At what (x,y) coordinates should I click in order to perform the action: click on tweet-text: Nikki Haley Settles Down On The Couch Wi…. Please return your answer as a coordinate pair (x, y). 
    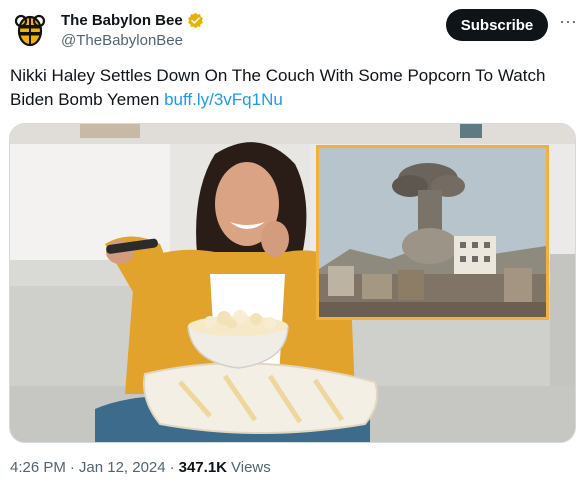
    Looking at the image, I should click on (290, 88).